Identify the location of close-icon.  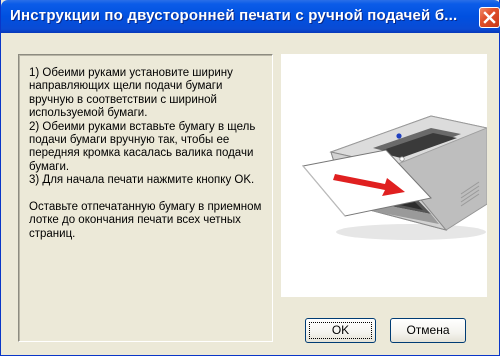
(489, 17).